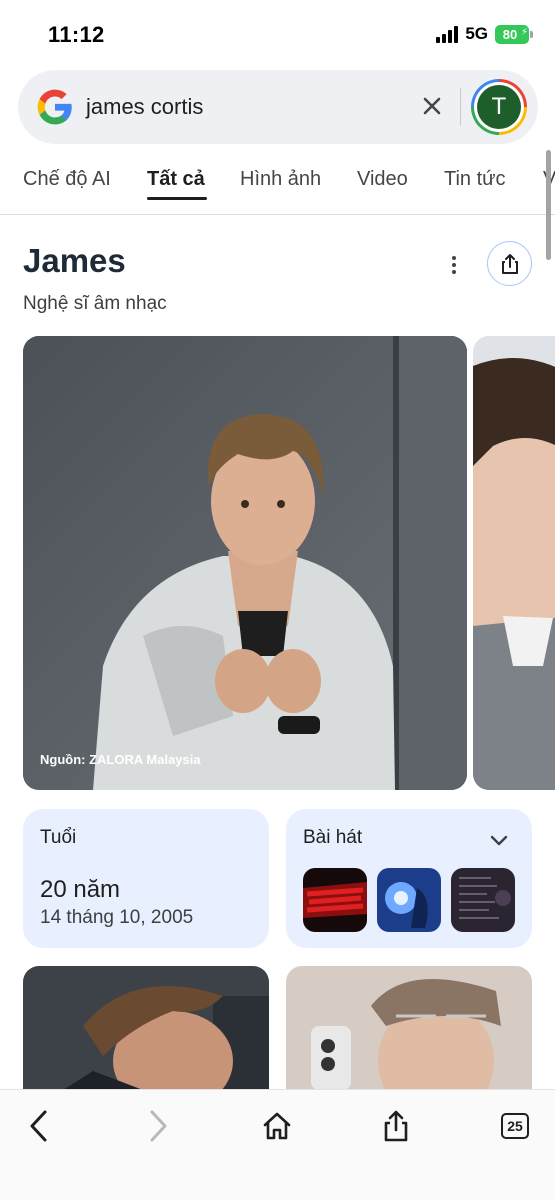 This screenshot has width=555, height=1200. Describe the element at coordinates (447, 34) in the screenshot. I see `signal-icon` at that location.